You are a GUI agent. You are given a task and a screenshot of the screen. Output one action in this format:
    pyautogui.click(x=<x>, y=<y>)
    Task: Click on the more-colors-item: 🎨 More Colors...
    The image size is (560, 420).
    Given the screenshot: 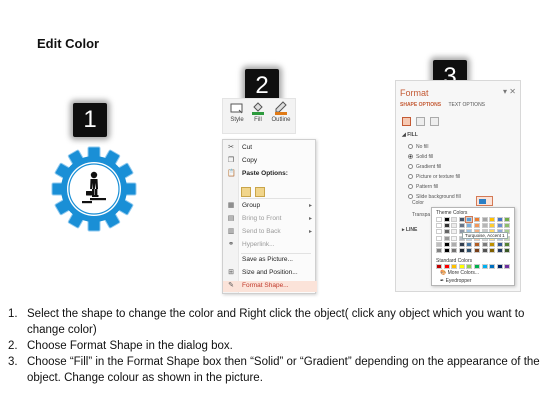 What is the action you would take?
    pyautogui.click(x=459, y=273)
    